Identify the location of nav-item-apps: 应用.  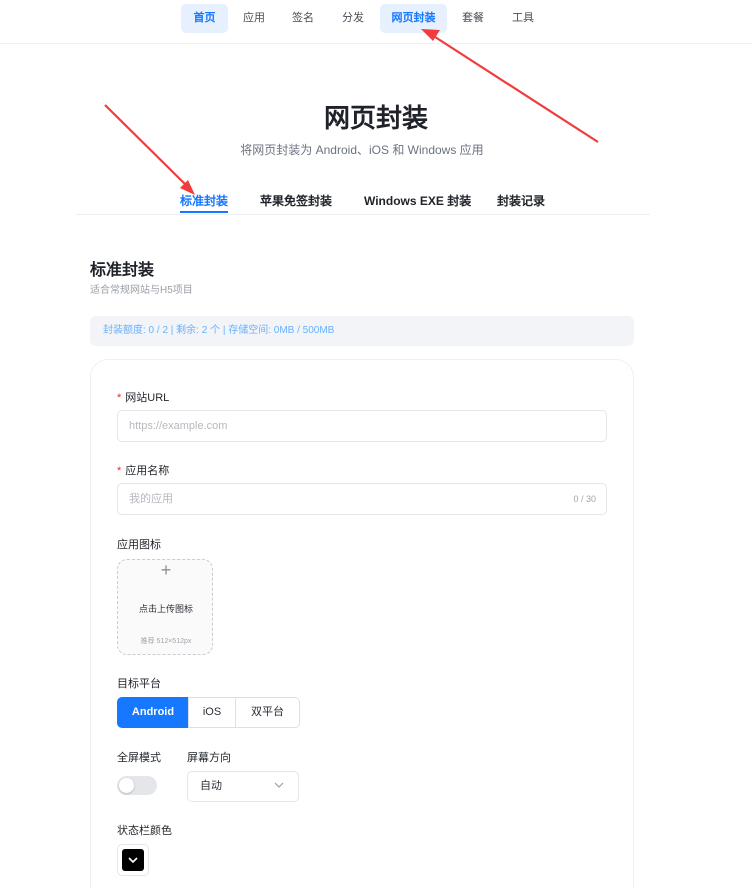
(254, 18).